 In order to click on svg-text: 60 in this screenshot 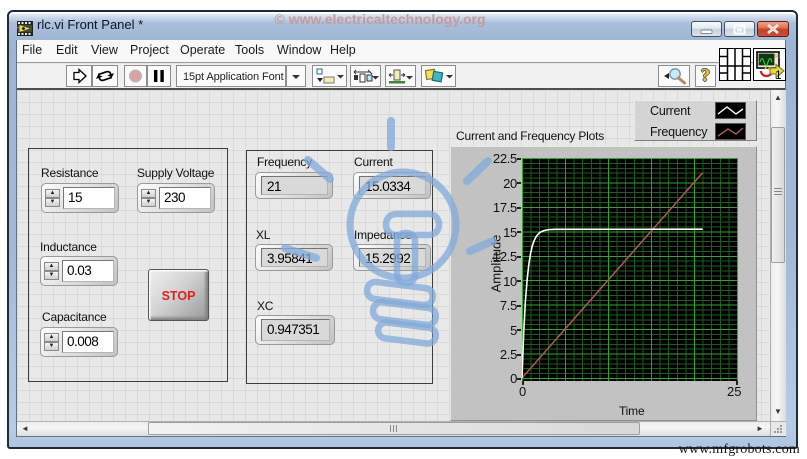, I will do `click(778, 57)`.